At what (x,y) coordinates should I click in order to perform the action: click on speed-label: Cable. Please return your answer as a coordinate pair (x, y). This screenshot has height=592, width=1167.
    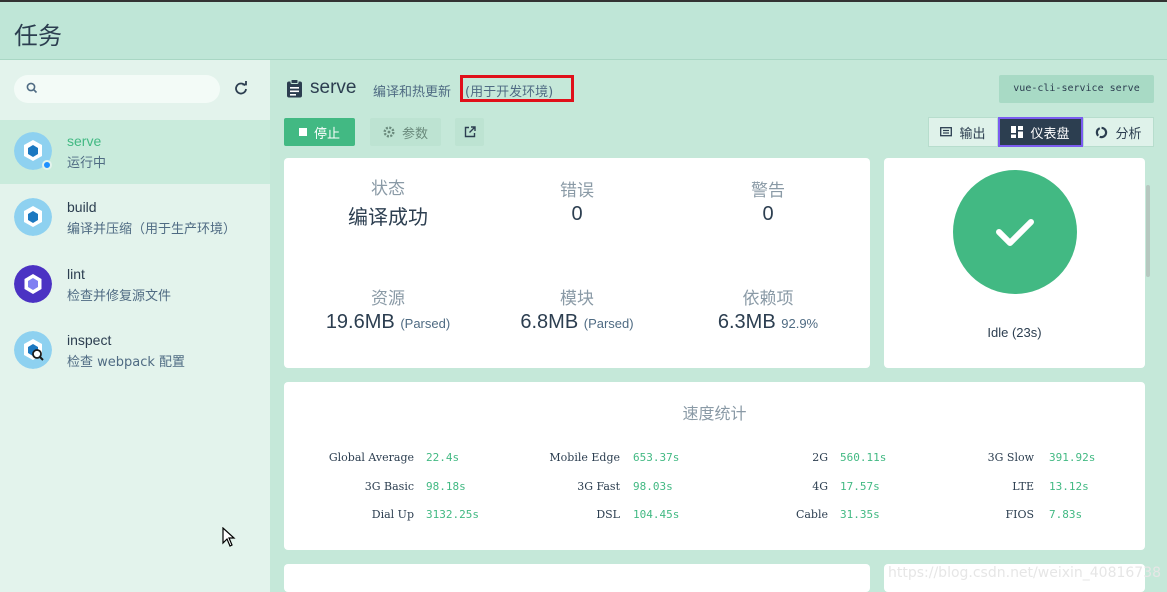
    Looking at the image, I should click on (811, 514).